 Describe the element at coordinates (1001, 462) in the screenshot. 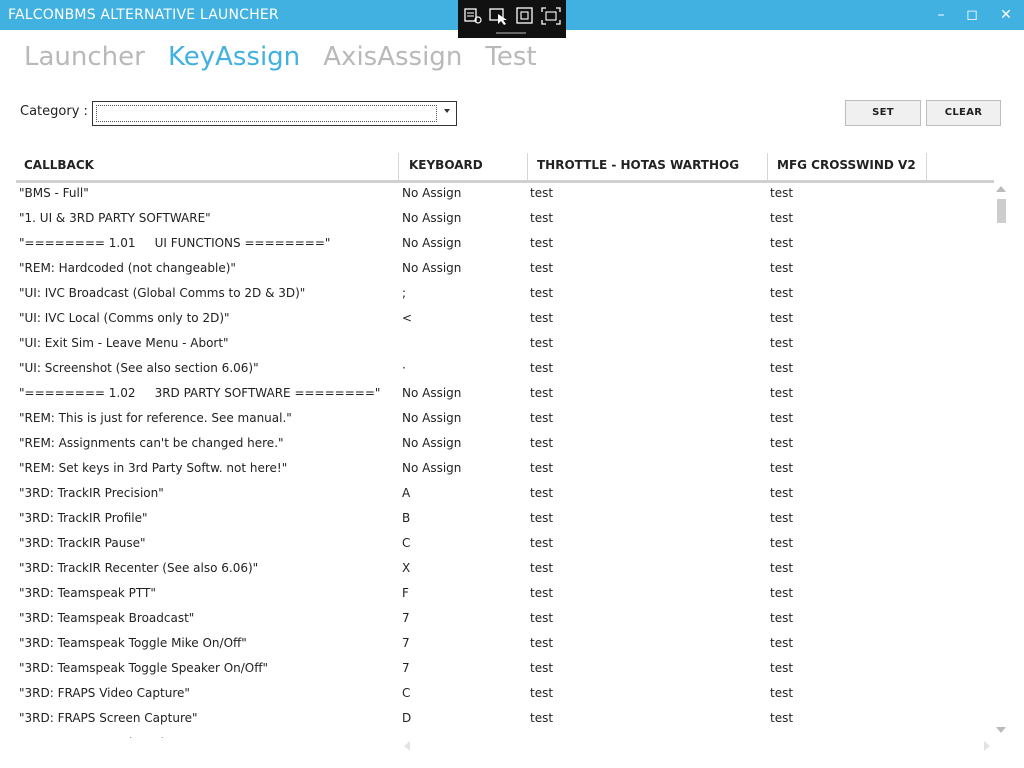

I see `vertical-scrollbar` at that location.